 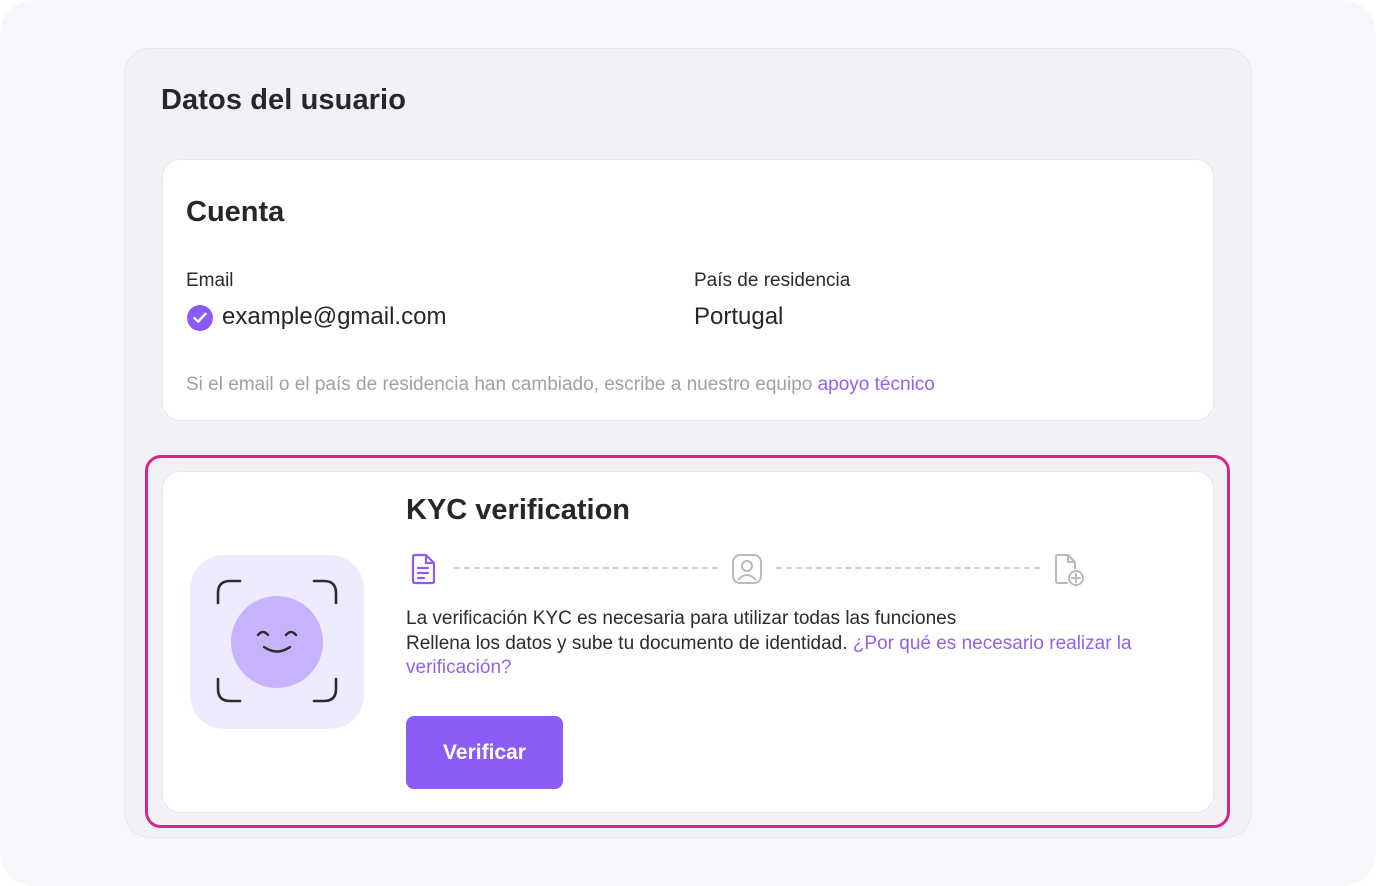 I want to click on country-label: País de residencia, so click(x=772, y=280).